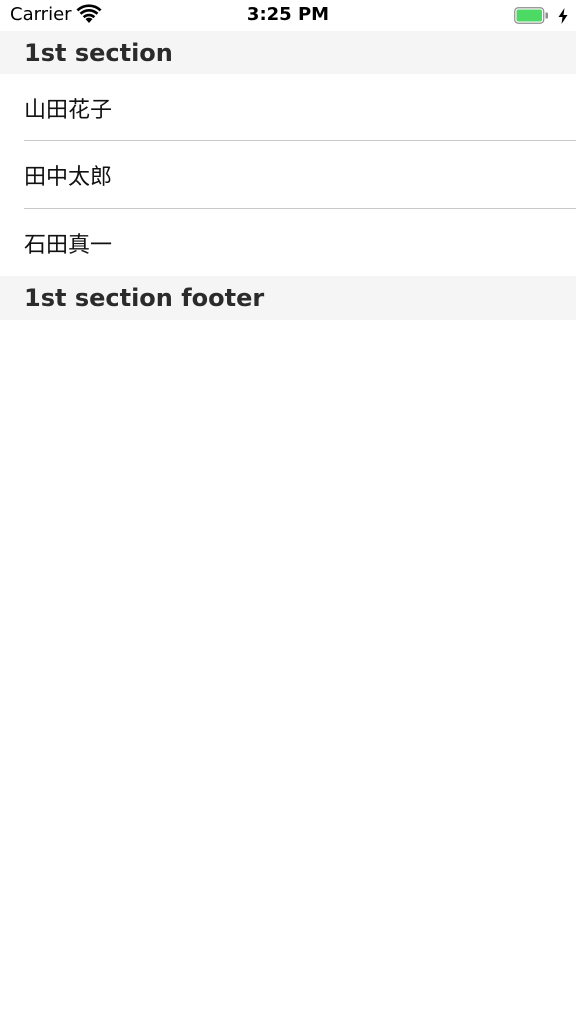 The height and width of the screenshot is (1024, 576). What do you see at coordinates (288, 107) in the screenshot?
I see `table-row: 山田花子` at bounding box center [288, 107].